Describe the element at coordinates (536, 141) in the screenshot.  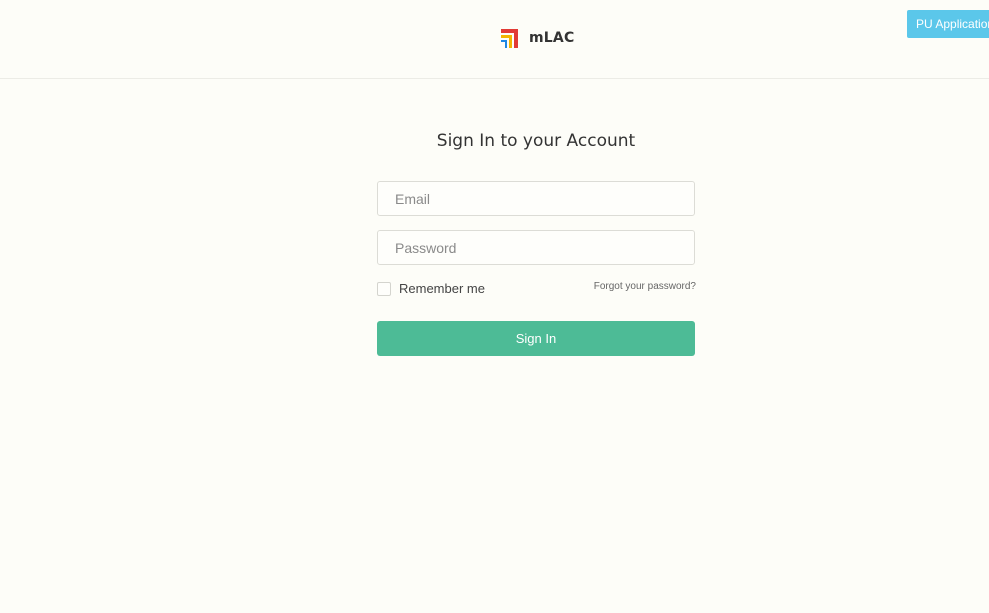
I see `page-title: Sign In to your Account` at that location.